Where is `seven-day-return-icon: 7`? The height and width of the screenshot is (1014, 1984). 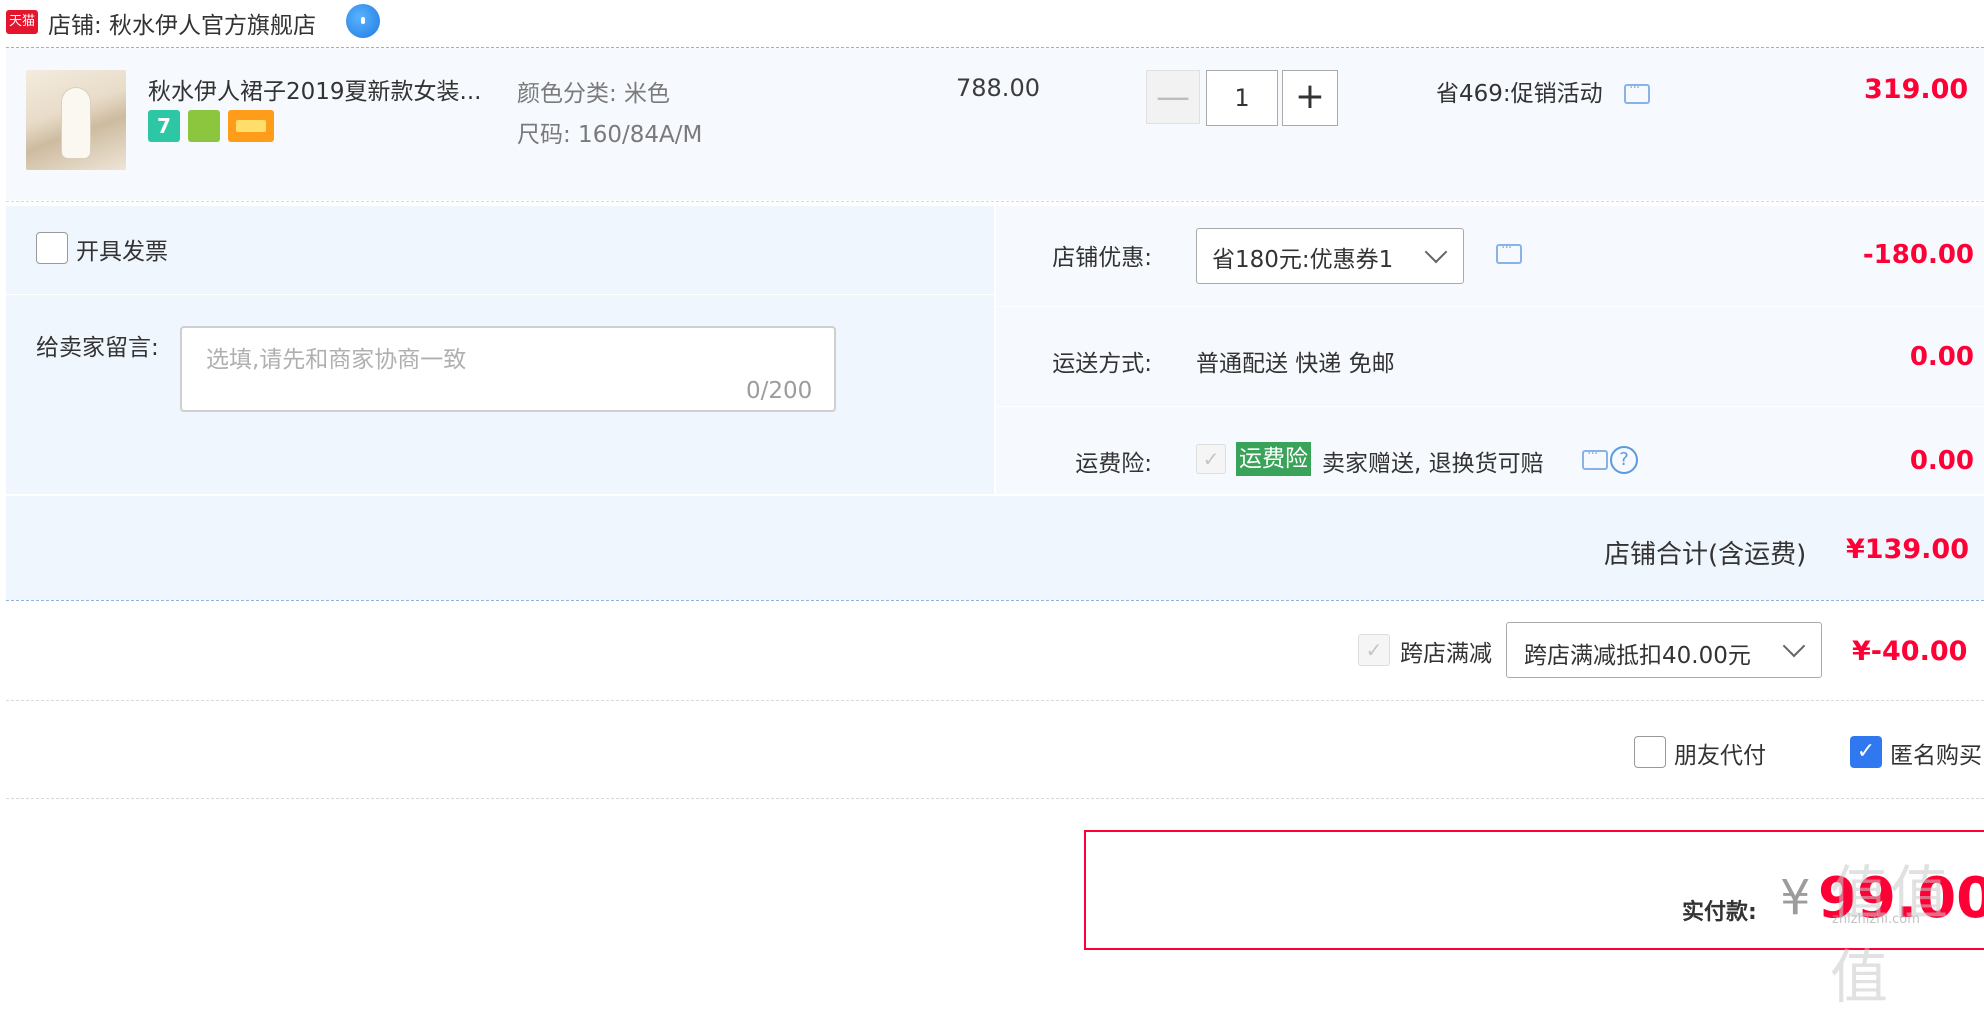 seven-day-return-icon: 7 is located at coordinates (164, 126).